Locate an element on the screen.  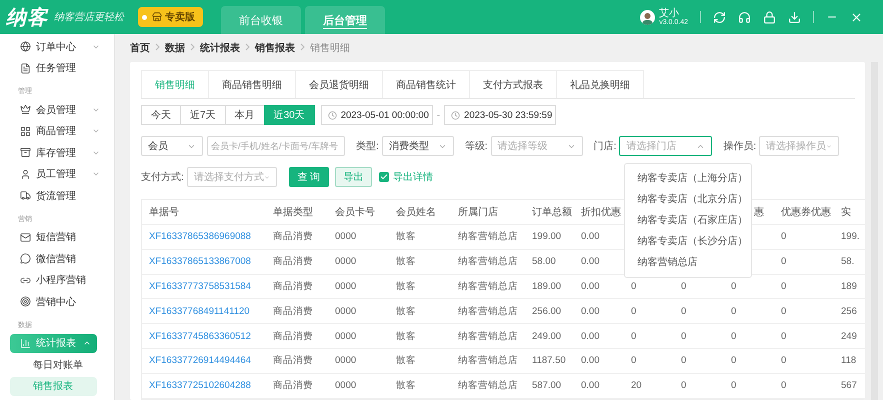
date-range-button: 今天 is located at coordinates (161, 115).